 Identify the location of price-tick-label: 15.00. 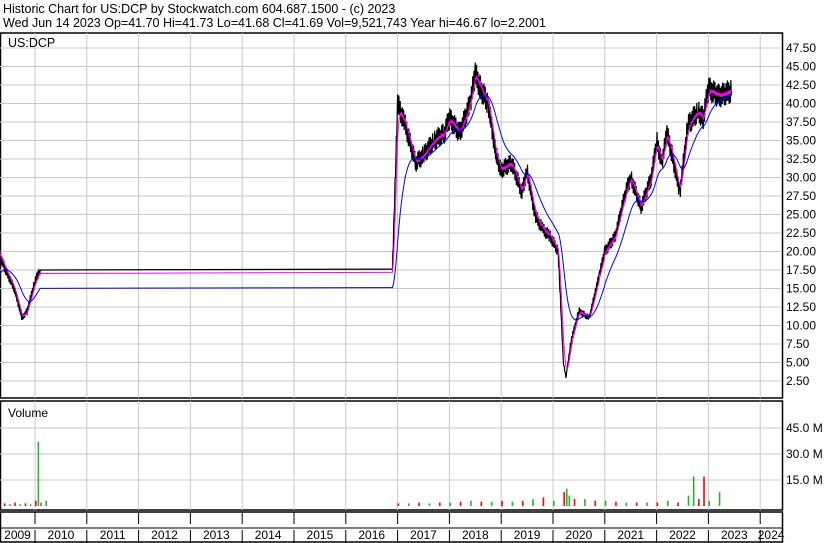
(801, 289).